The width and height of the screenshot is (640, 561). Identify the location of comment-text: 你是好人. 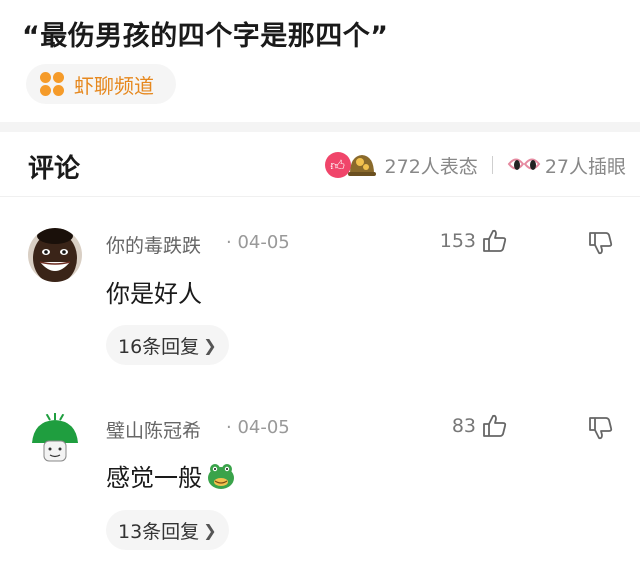
(154, 294).